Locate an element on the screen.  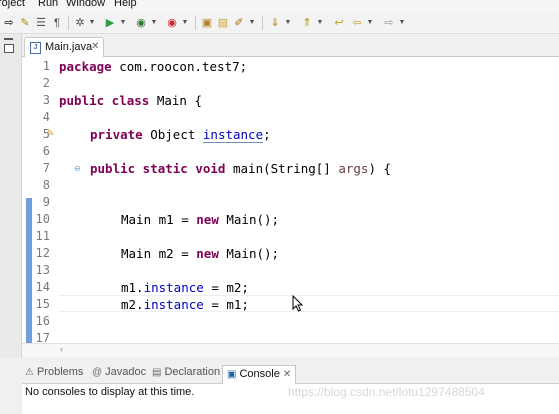
tab-console: ▣ Console ✕ is located at coordinates (259, 374).